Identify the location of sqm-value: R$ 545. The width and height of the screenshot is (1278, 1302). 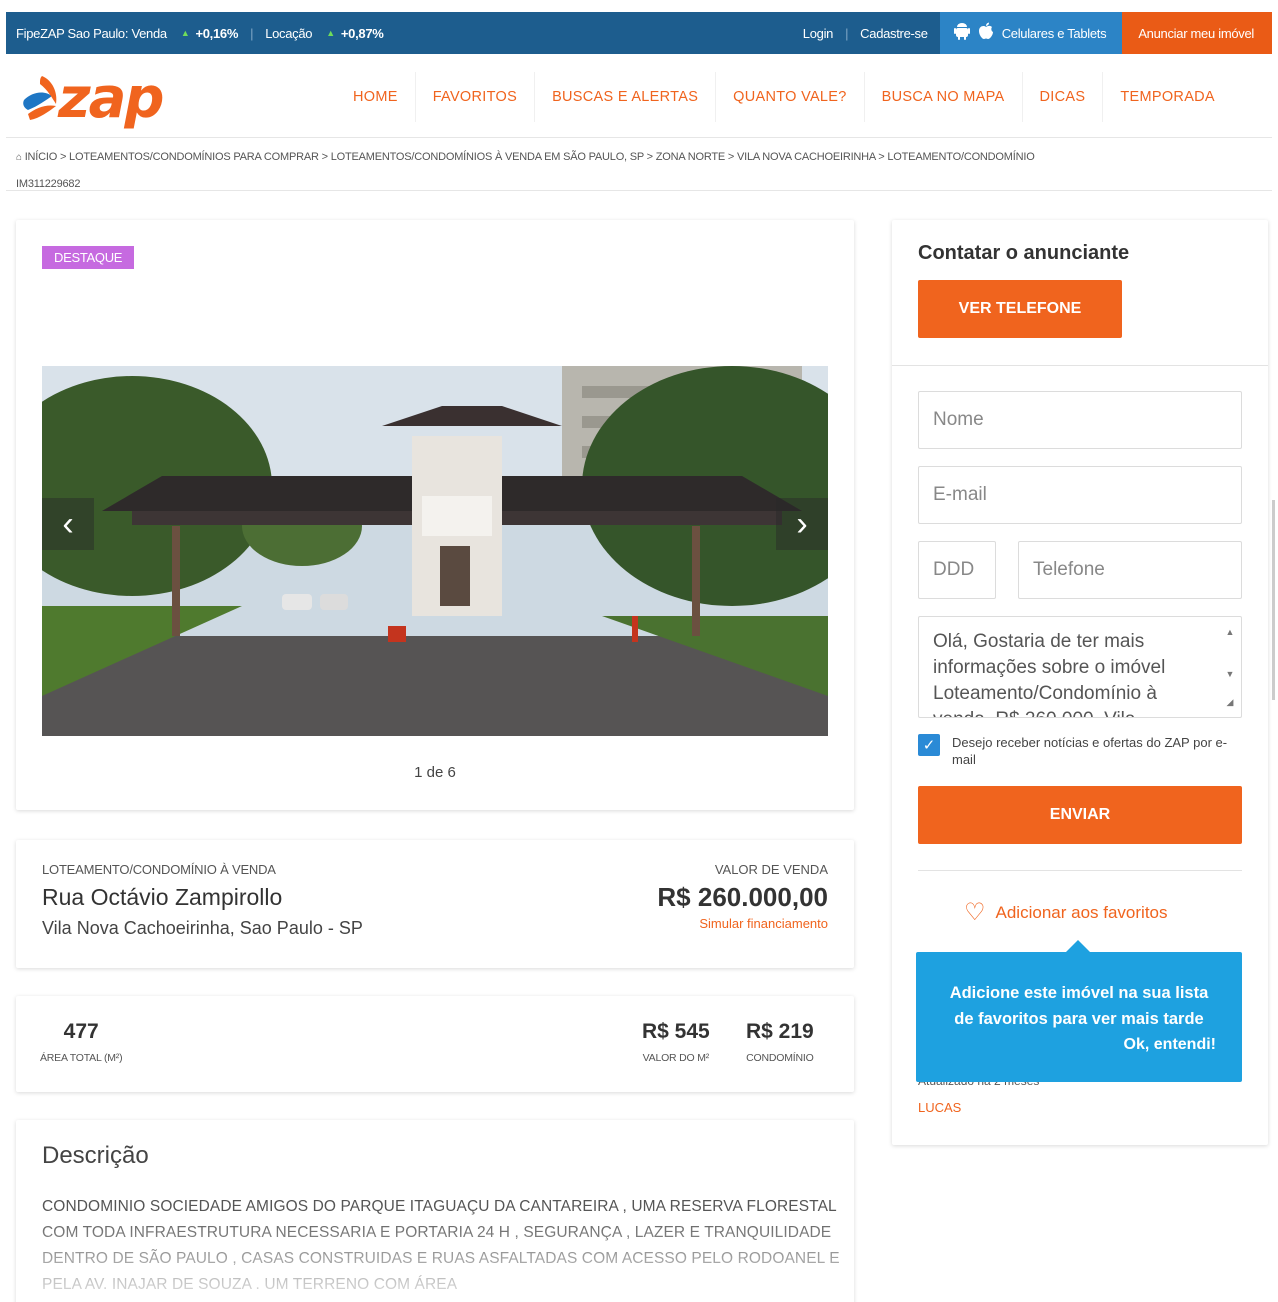
(676, 1031).